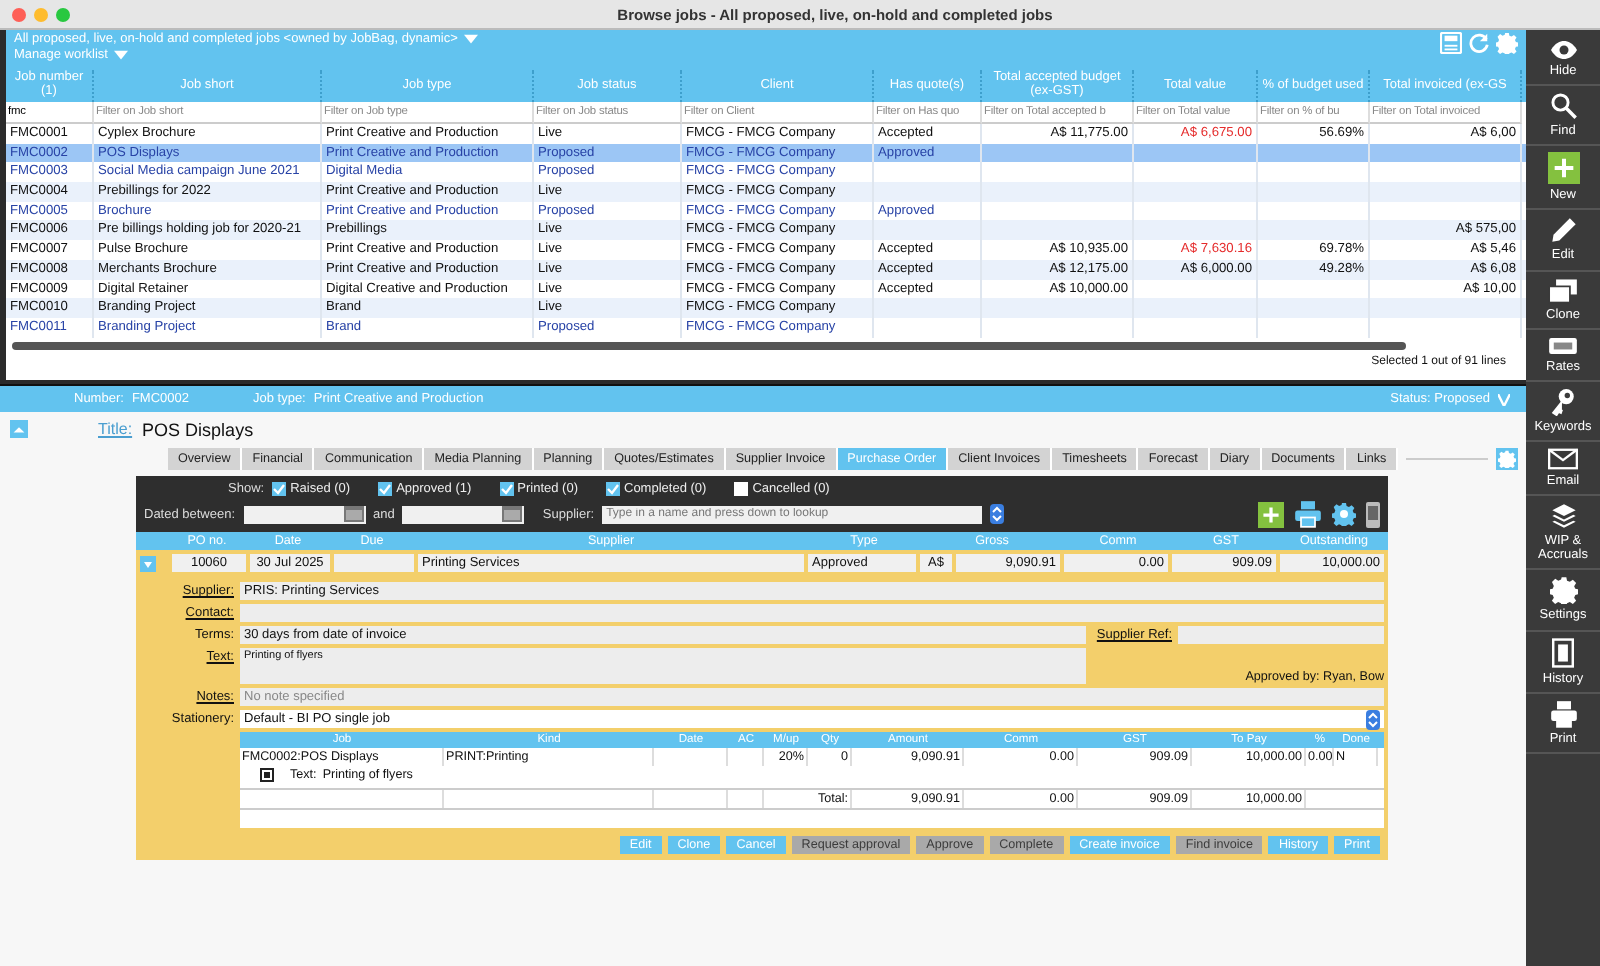  Describe the element at coordinates (1344, 514) in the screenshot. I see `settings-icon` at that location.